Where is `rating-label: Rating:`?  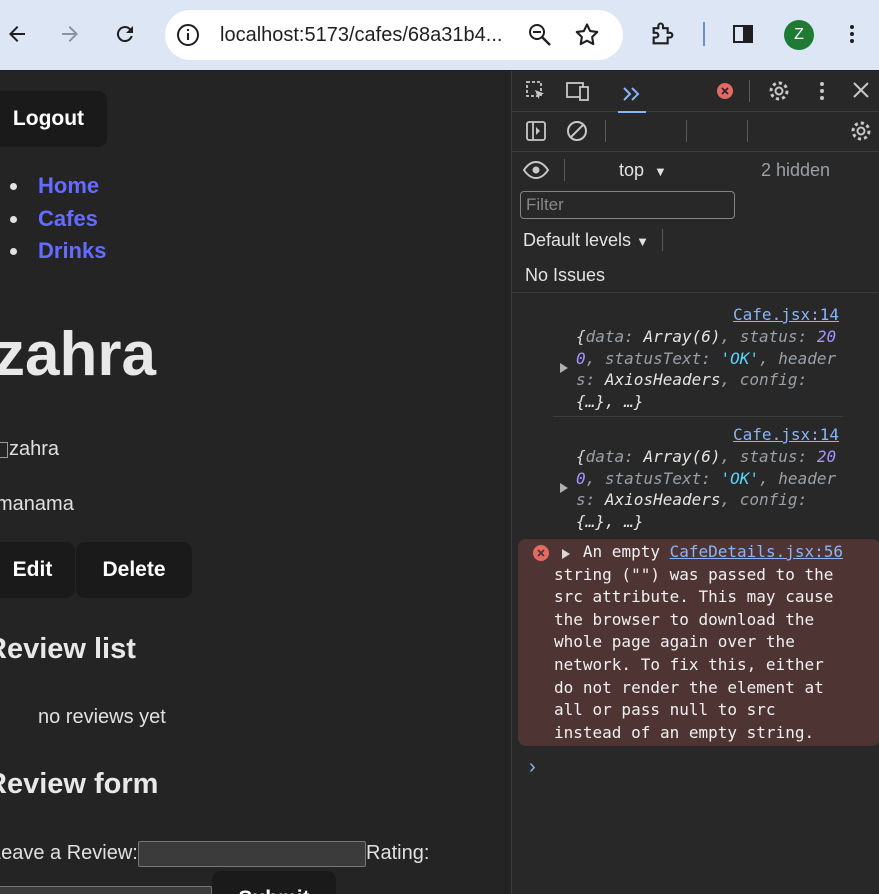 rating-label: Rating: is located at coordinates (398, 853).